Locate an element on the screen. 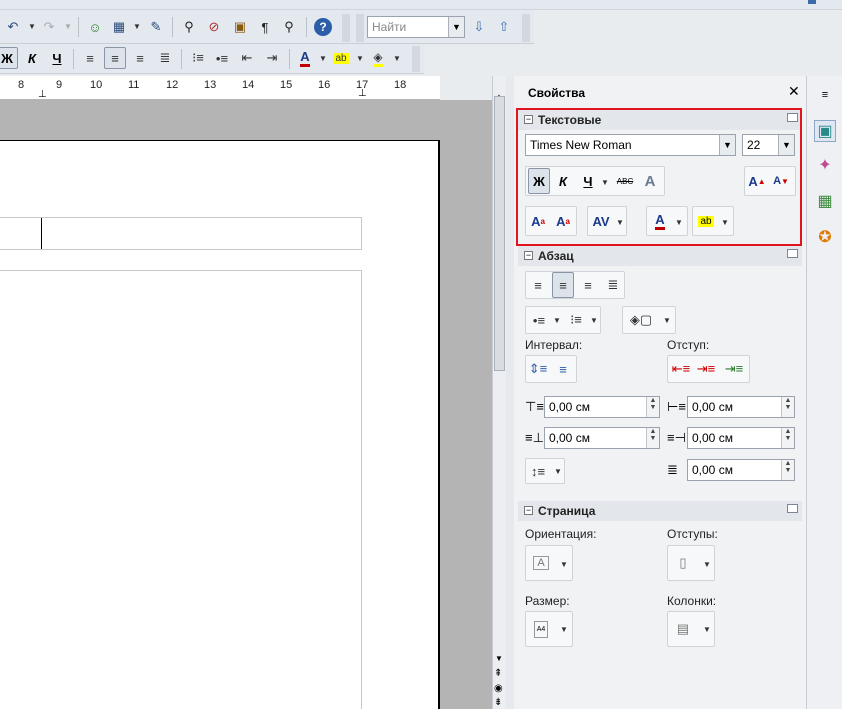  orientation-dropdown-icon: ▼ is located at coordinates (564, 564).